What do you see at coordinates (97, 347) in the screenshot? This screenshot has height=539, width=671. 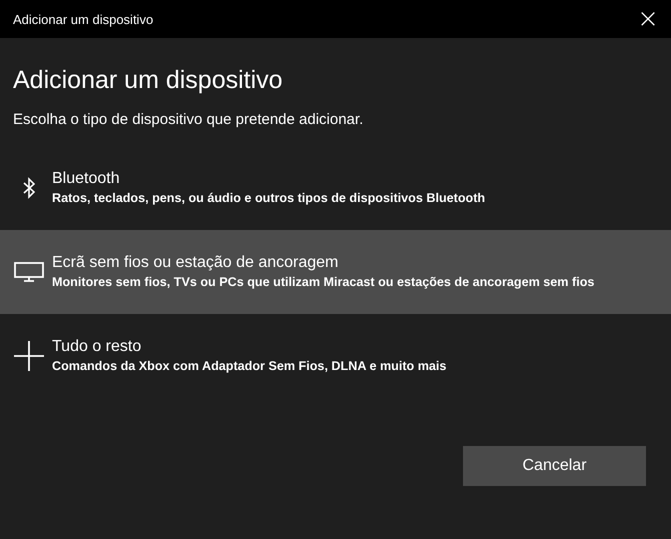 I see `option-title: Tudo o resto` at bounding box center [97, 347].